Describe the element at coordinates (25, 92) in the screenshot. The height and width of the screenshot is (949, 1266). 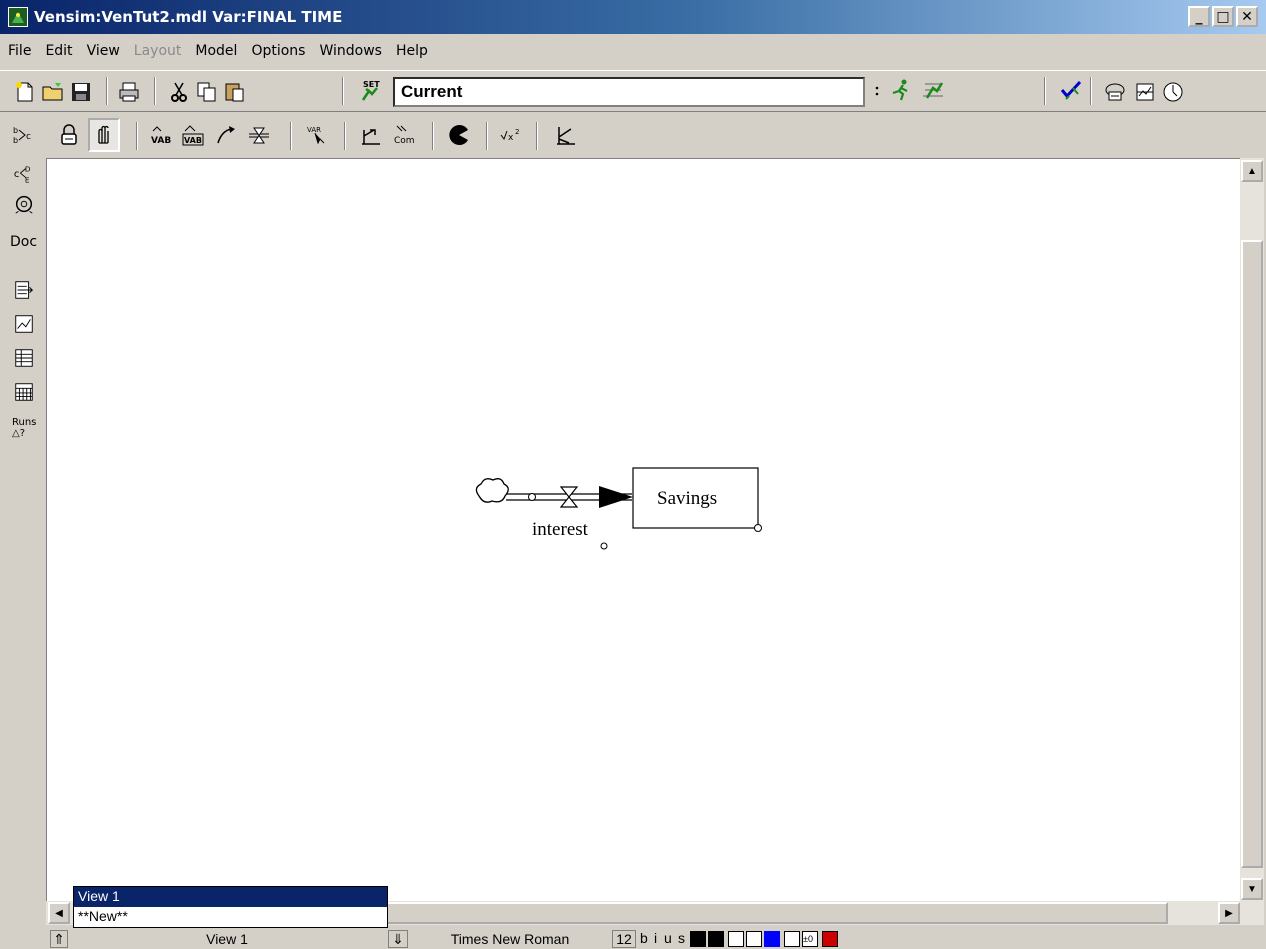
I see `new-model-icon` at that location.